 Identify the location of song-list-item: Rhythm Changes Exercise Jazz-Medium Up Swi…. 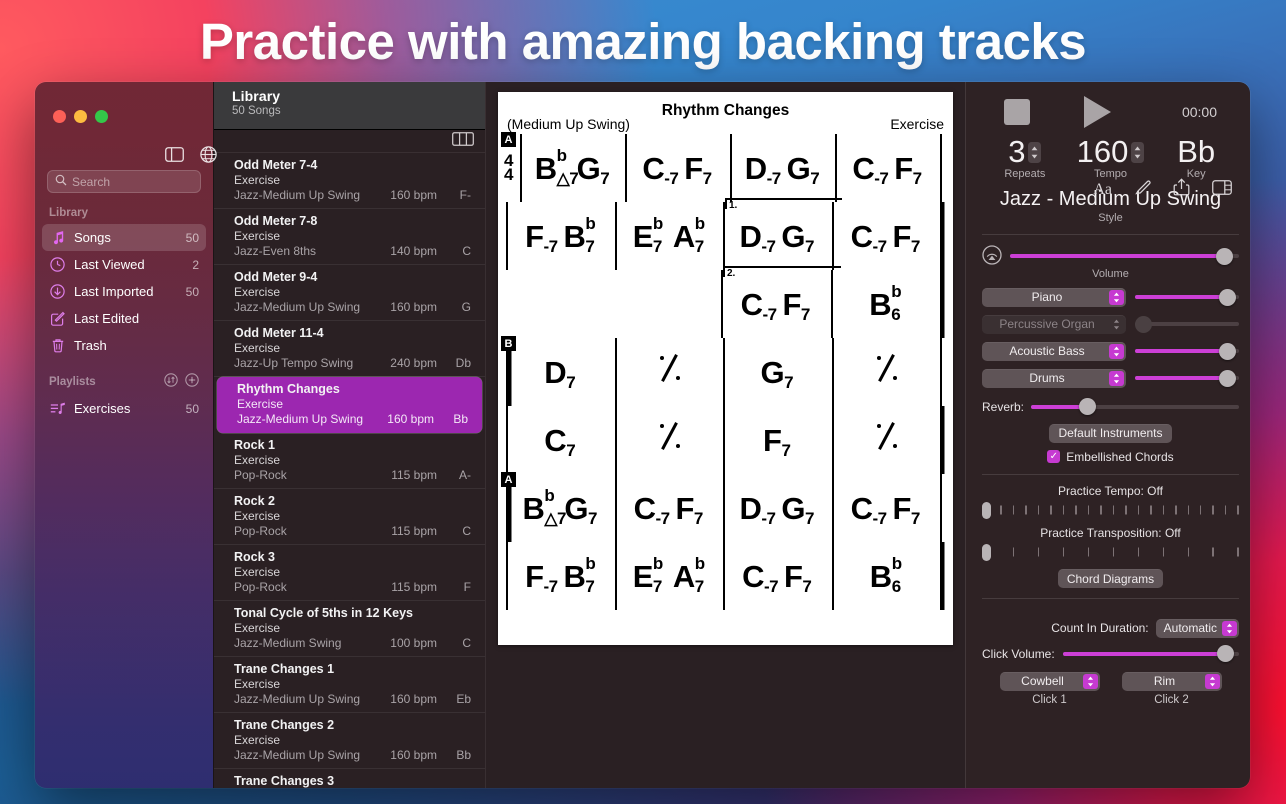
(349, 405).